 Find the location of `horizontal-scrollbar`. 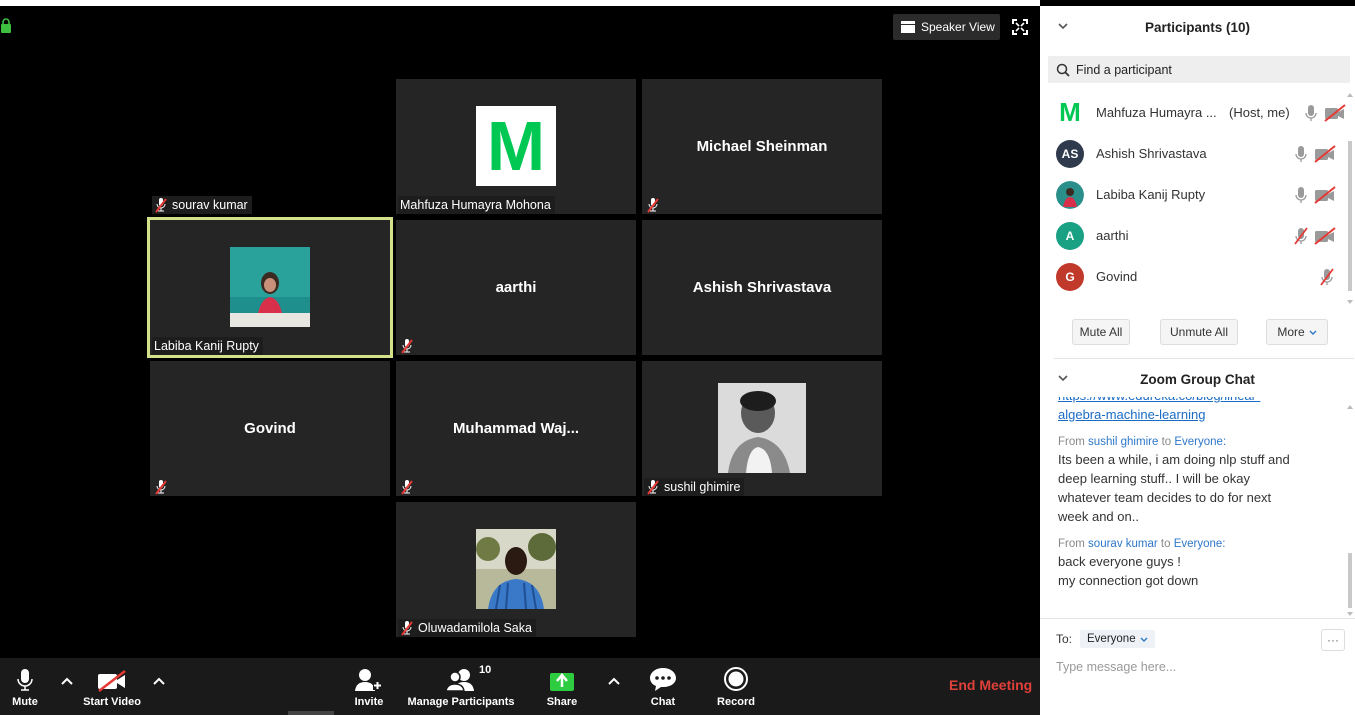

horizontal-scrollbar is located at coordinates (311, 713).